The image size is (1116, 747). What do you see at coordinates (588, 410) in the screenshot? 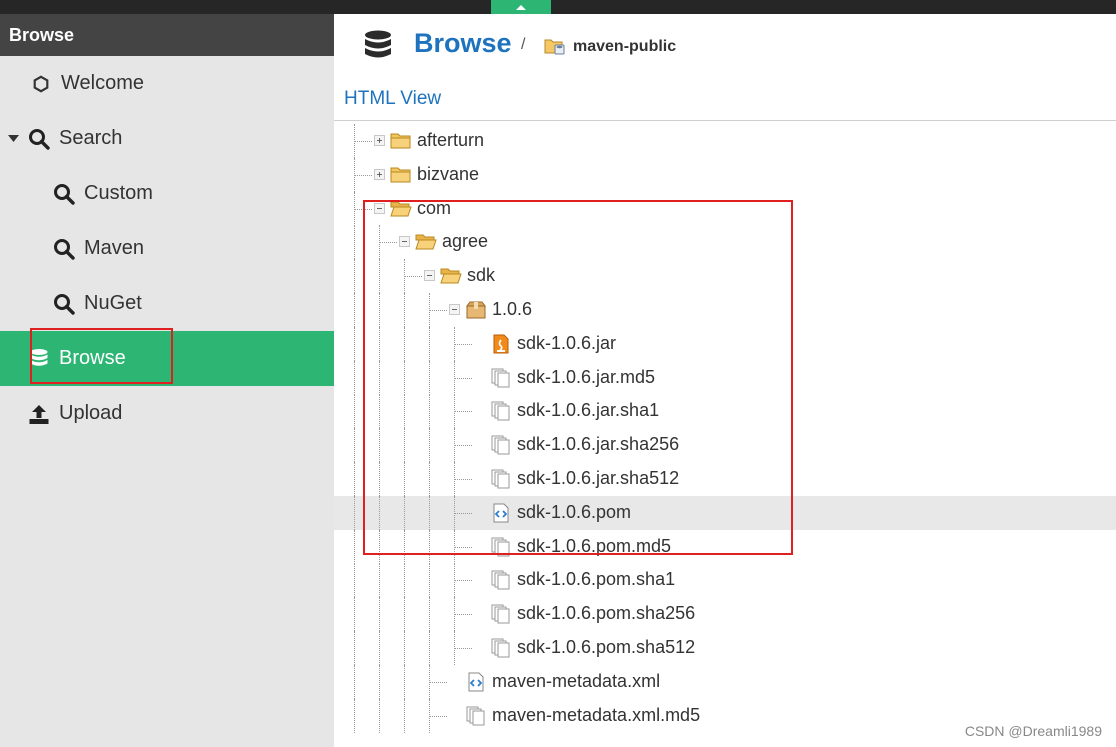
I see `tree-node-label: sdk-1.0.6.jar.sha1` at bounding box center [588, 410].